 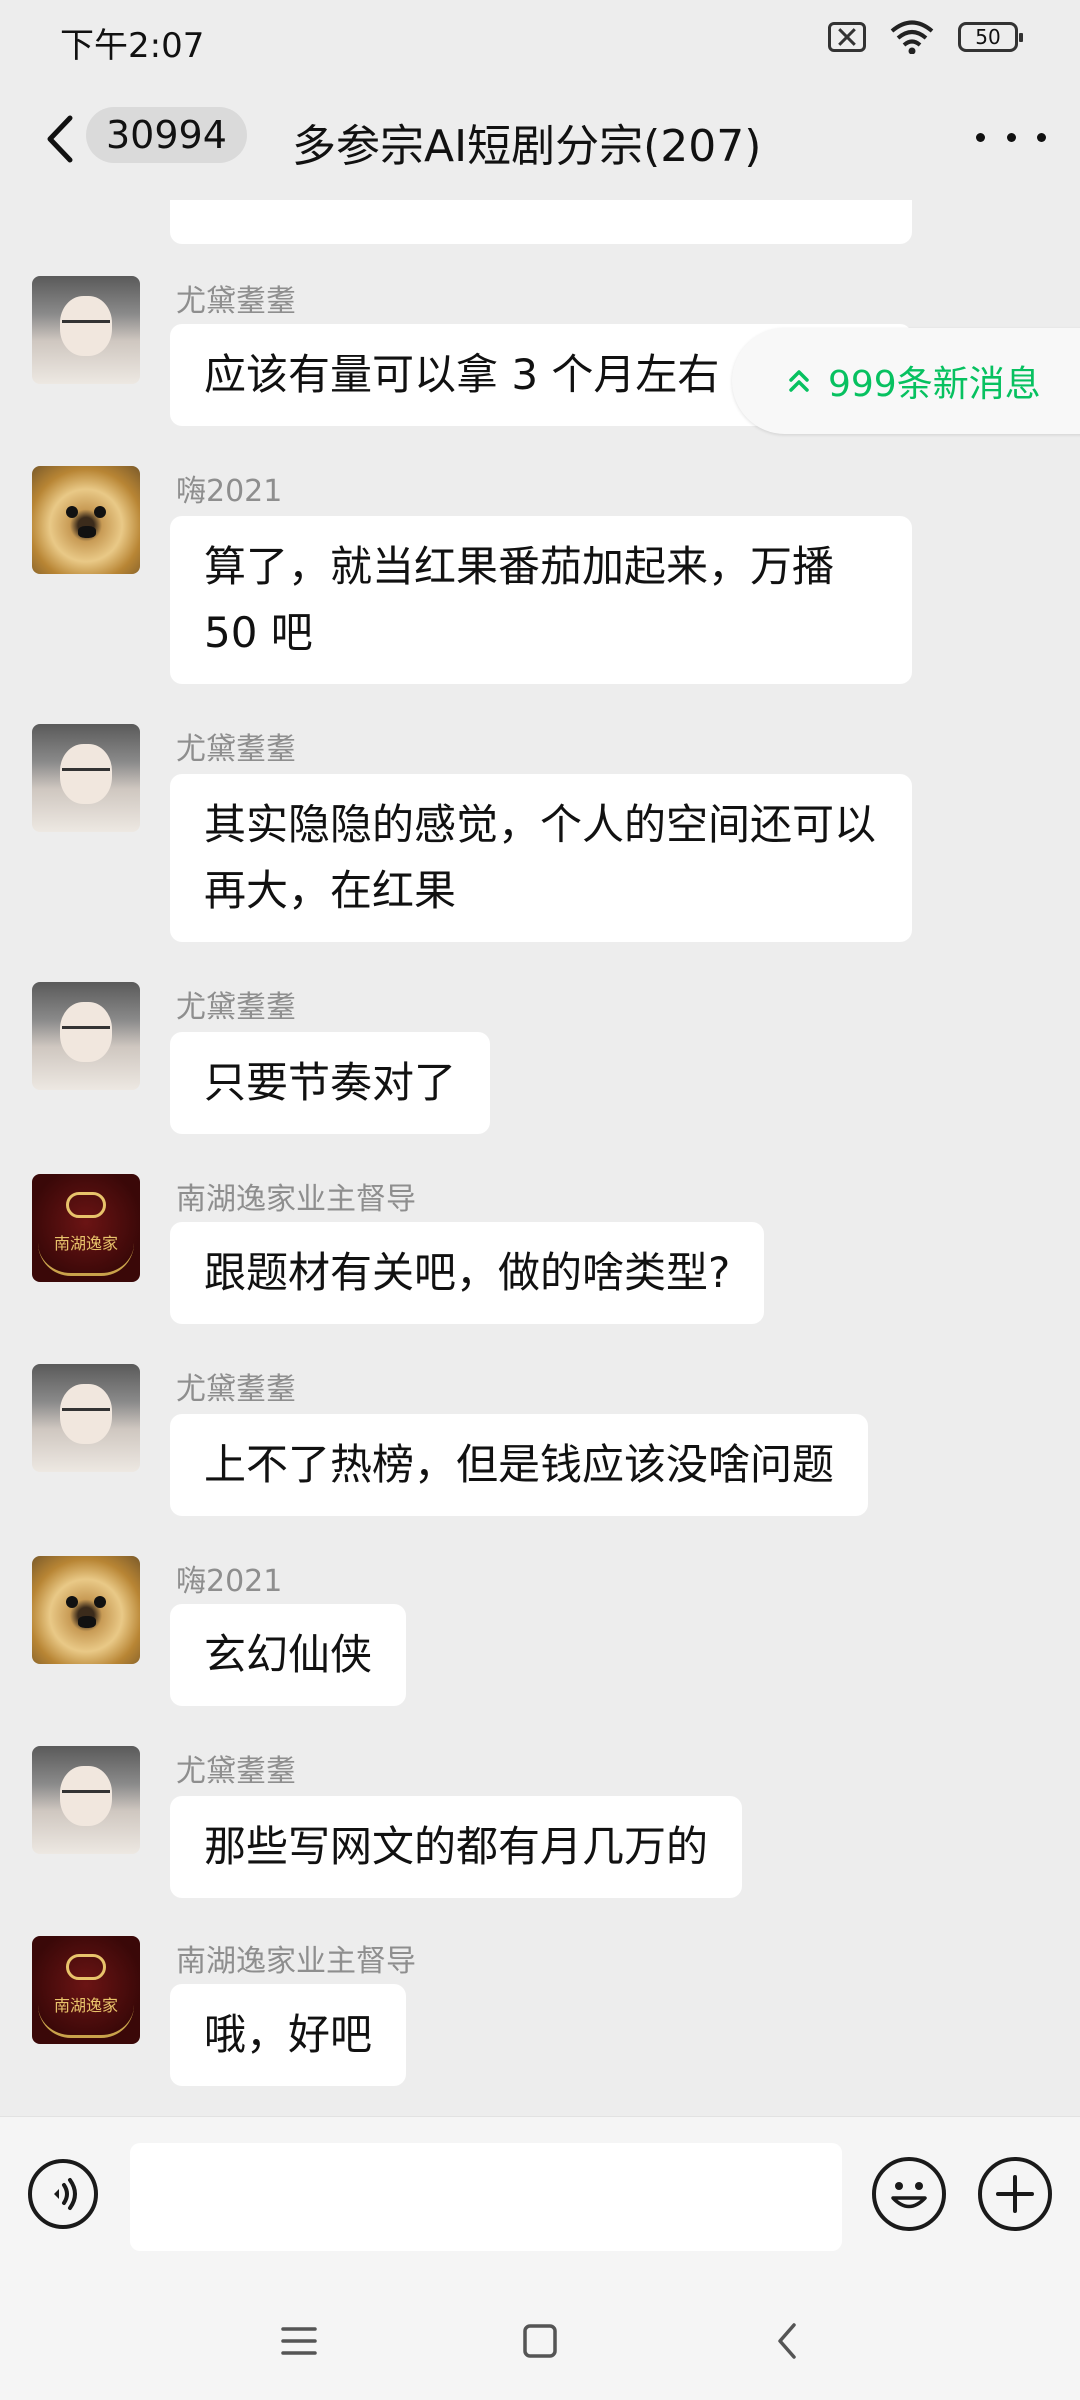 I want to click on new-messages-button: 999条新消息, so click(x=906, y=381).